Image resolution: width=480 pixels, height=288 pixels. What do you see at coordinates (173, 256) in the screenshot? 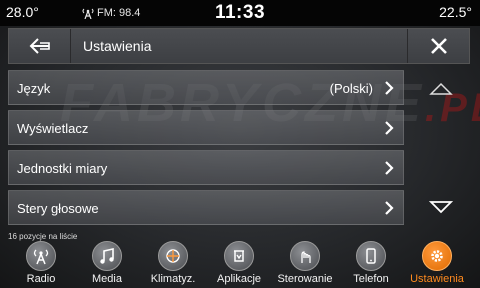
I see `climate-icon` at bounding box center [173, 256].